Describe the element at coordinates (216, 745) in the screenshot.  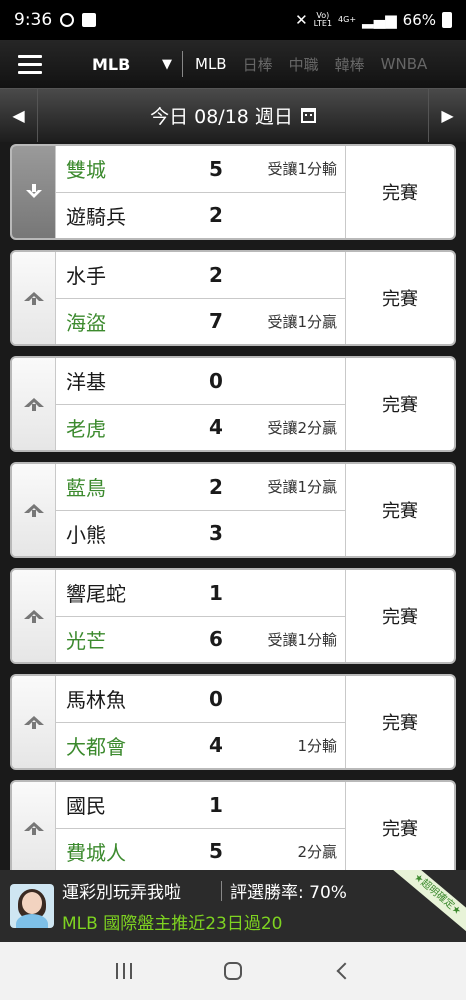
I see `team-score: 4` at that location.